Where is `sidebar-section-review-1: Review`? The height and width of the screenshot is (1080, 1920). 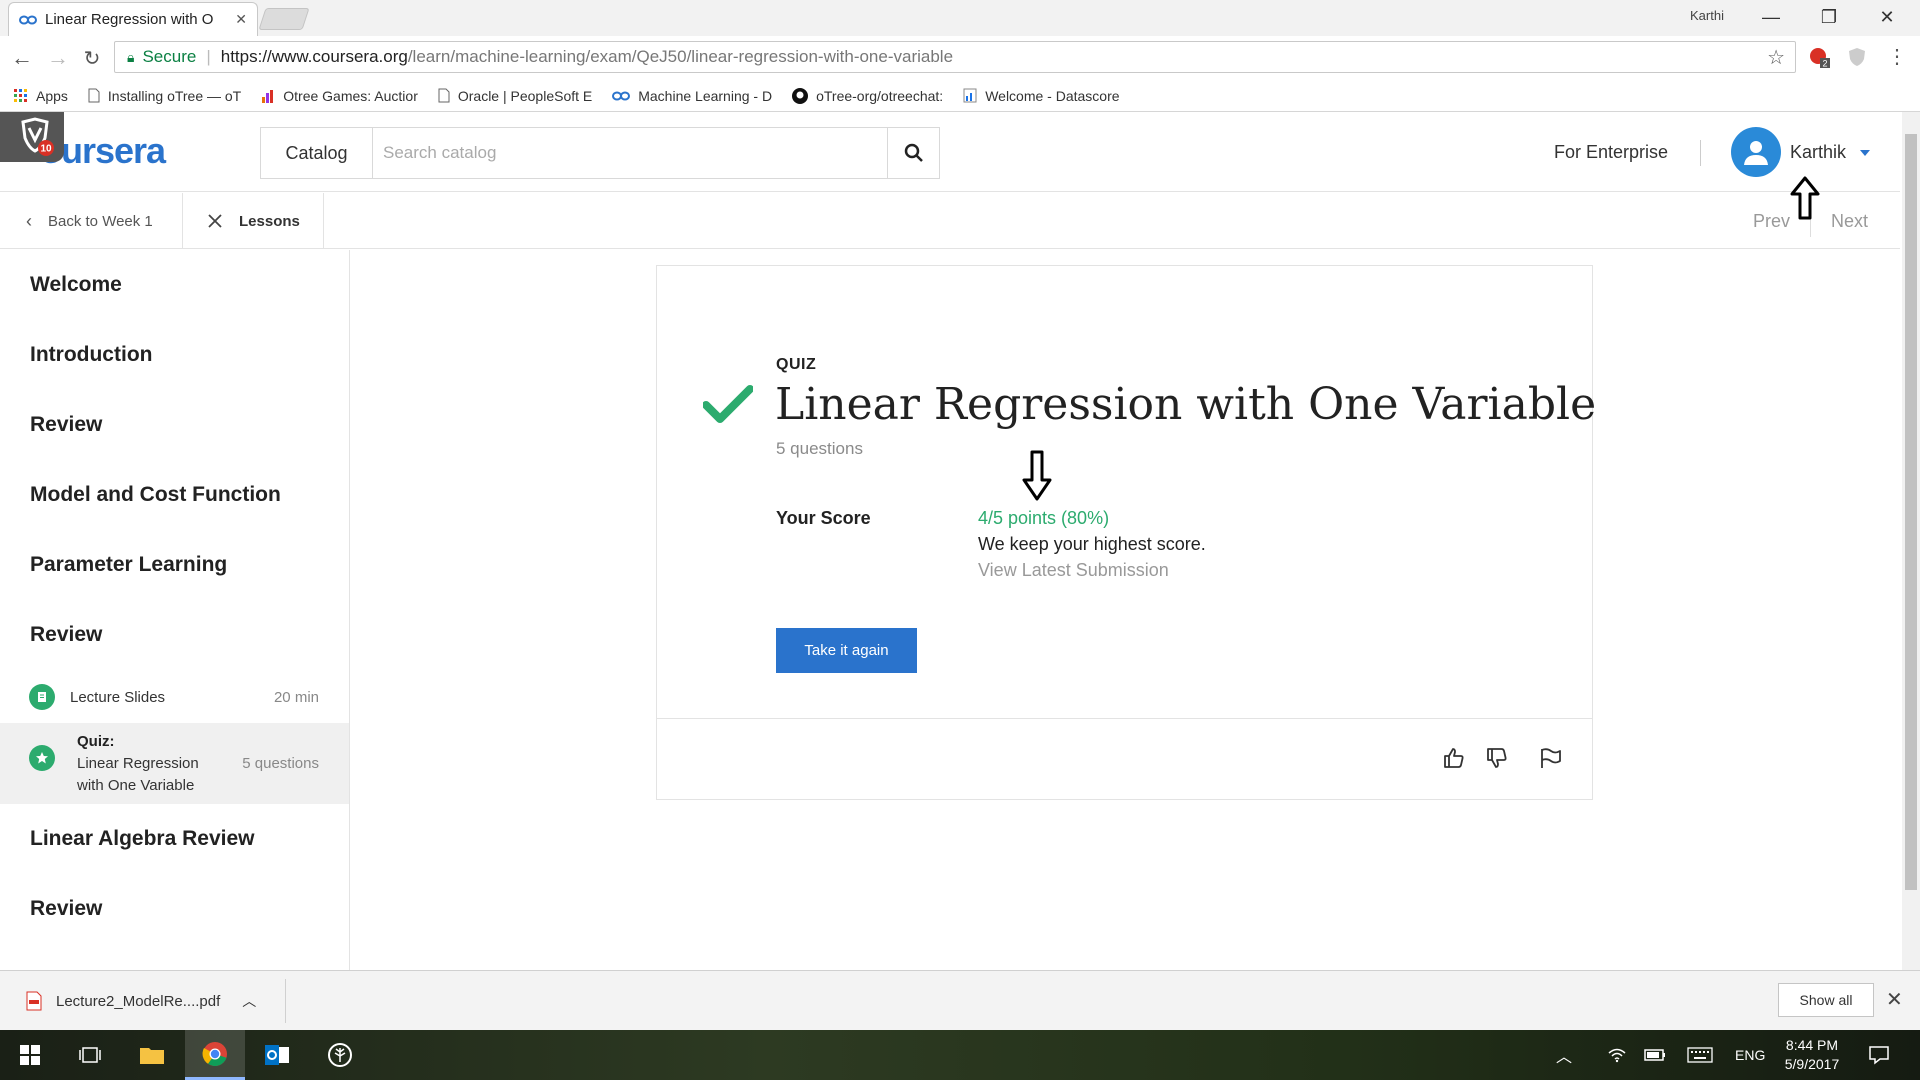
sidebar-section-review-1: Review is located at coordinates (66, 425).